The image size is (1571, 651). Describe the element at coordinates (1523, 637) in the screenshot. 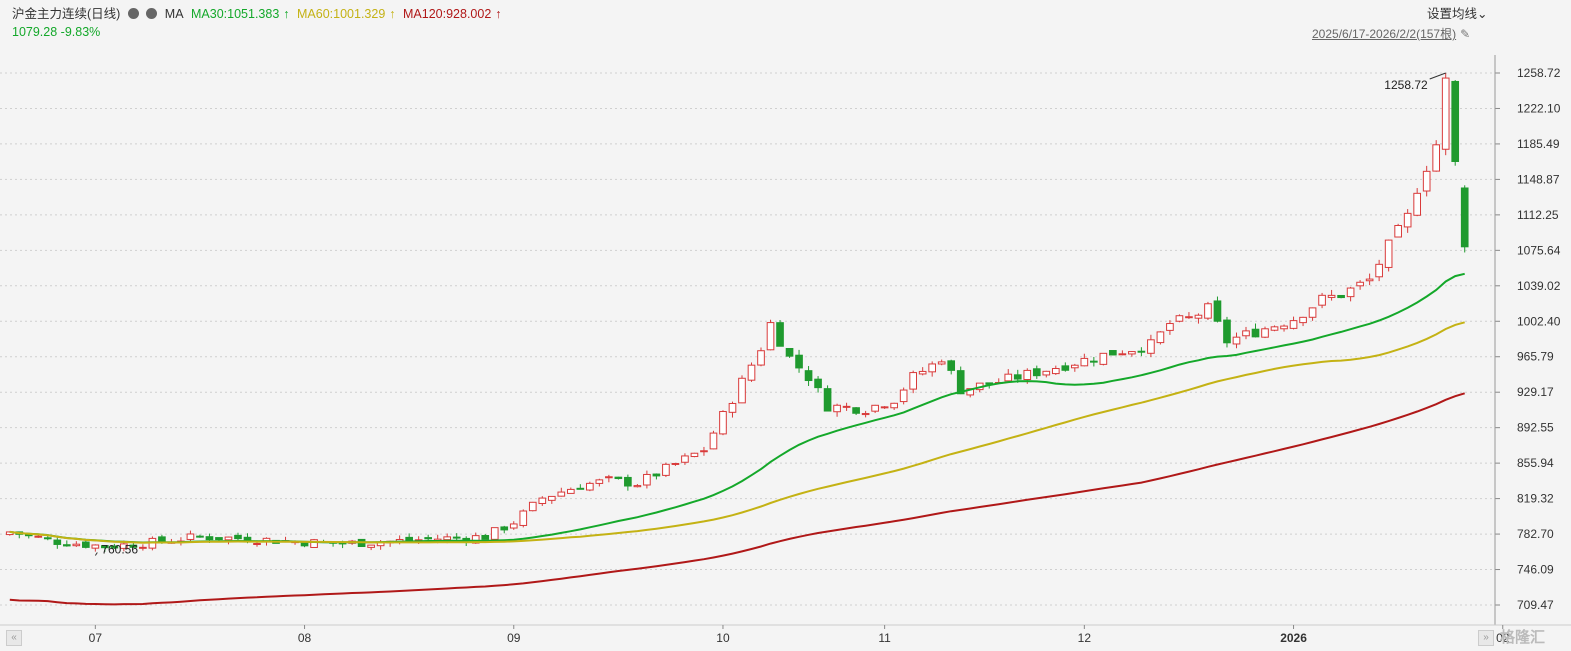

I see `watermark: 格隆汇` at that location.